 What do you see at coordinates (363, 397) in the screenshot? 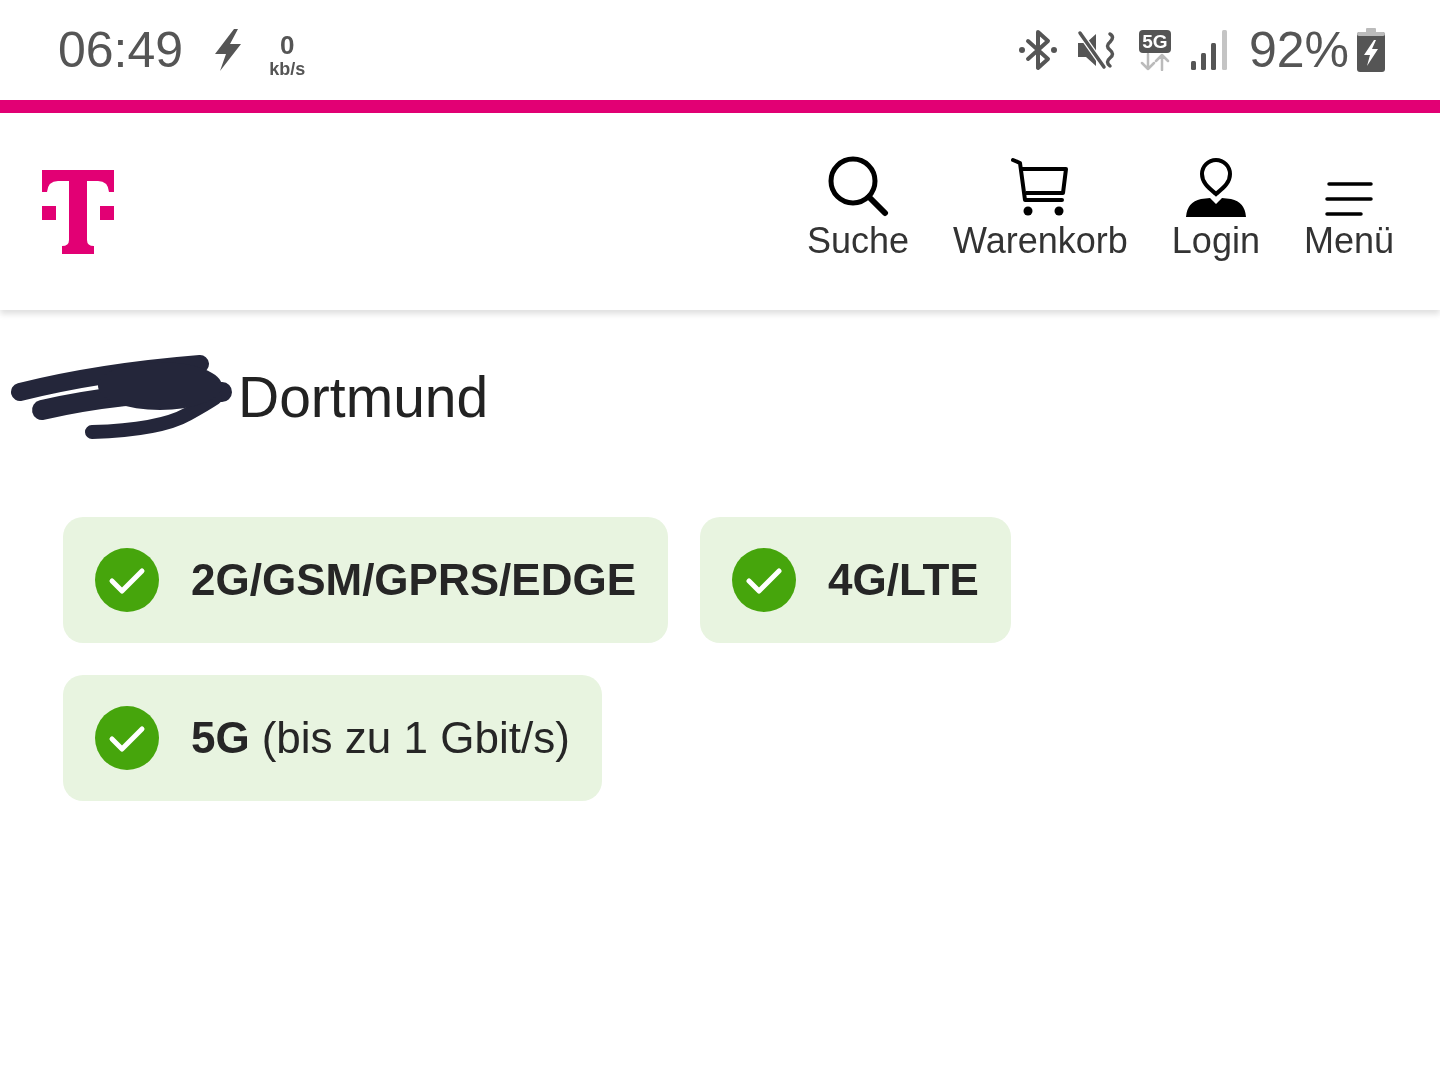
I see `city-name: Dortmund` at bounding box center [363, 397].